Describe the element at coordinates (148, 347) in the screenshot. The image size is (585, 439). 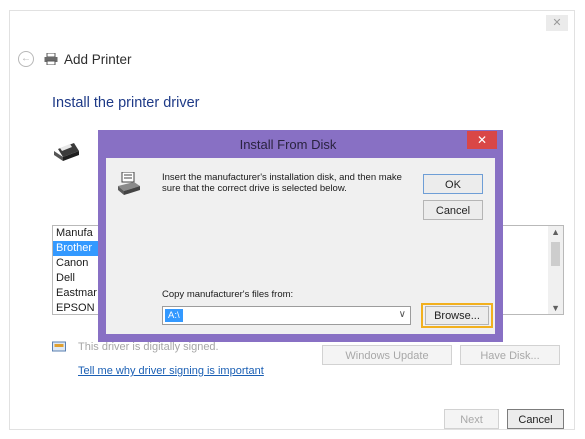
I see `signing-status-text: This driver is digitally signed.` at that location.